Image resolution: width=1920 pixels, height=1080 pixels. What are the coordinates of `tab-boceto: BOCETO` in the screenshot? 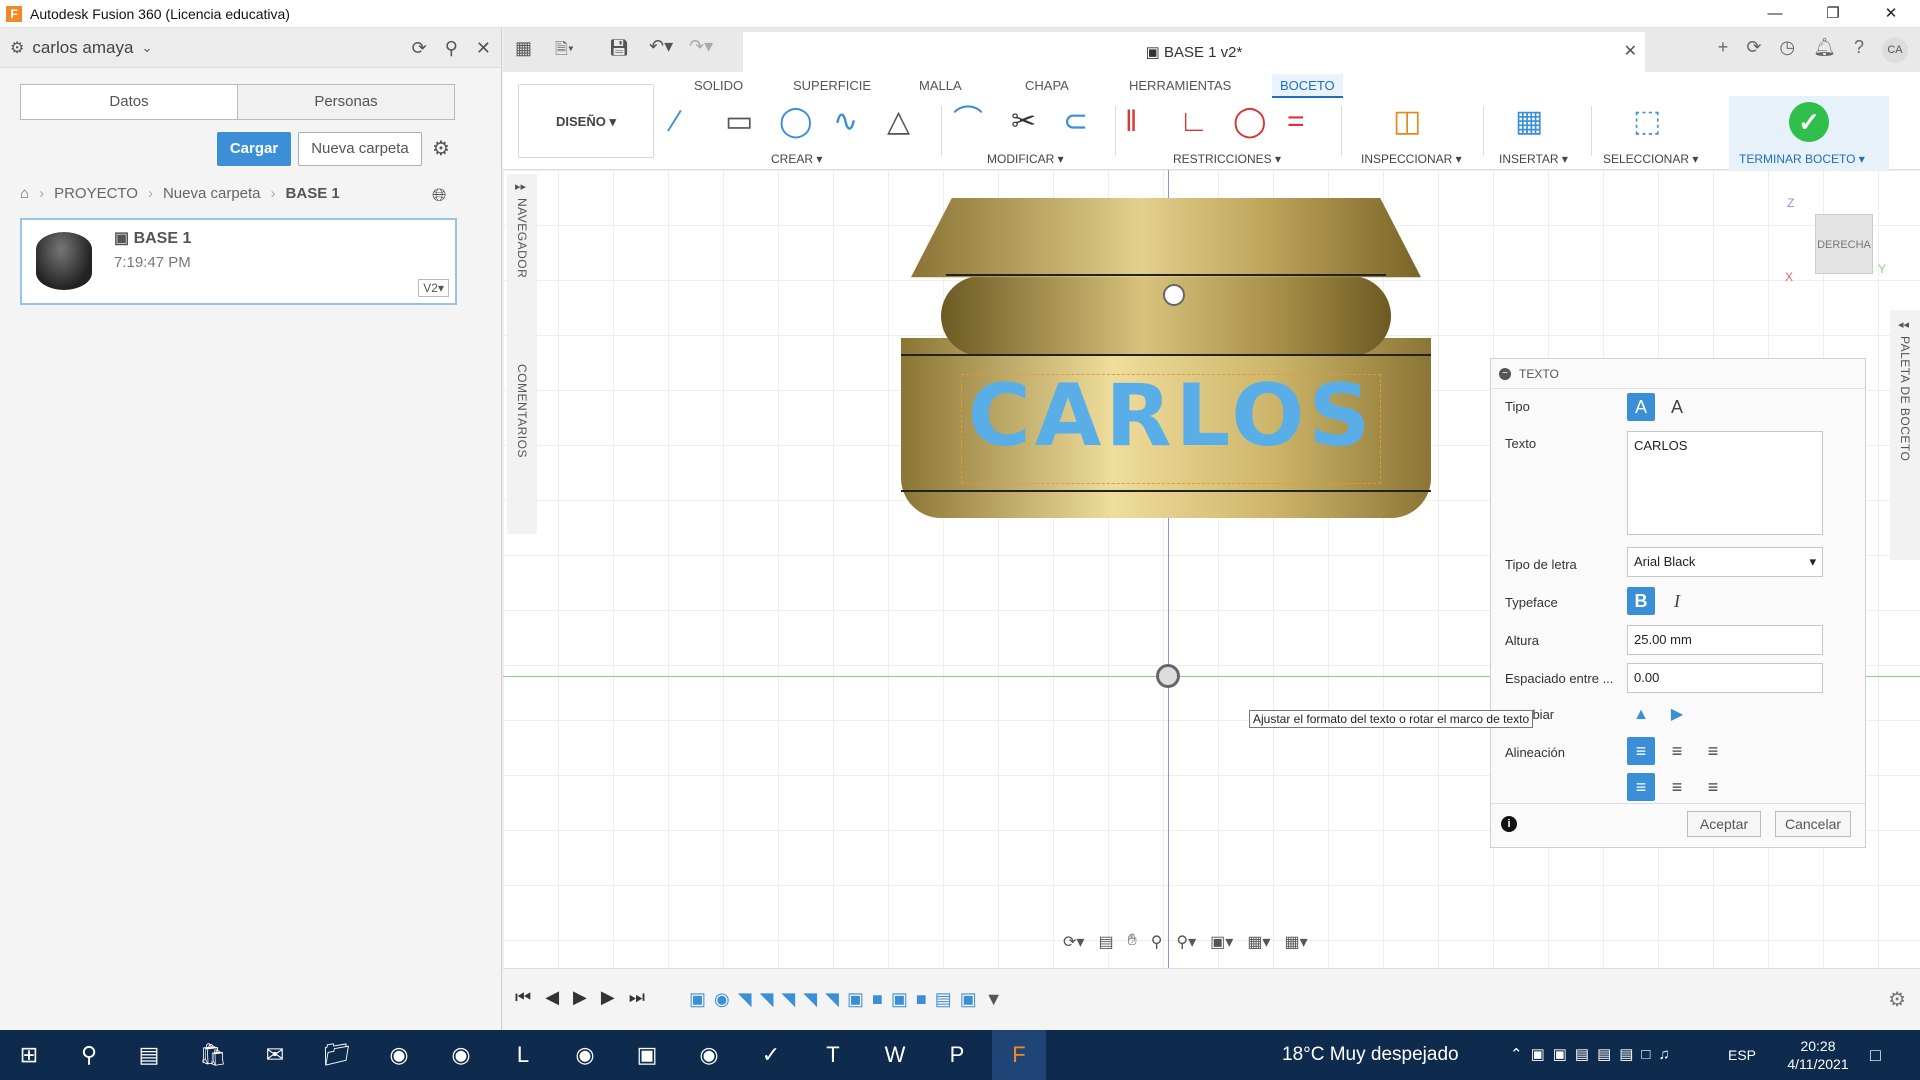 It's located at (1307, 86).